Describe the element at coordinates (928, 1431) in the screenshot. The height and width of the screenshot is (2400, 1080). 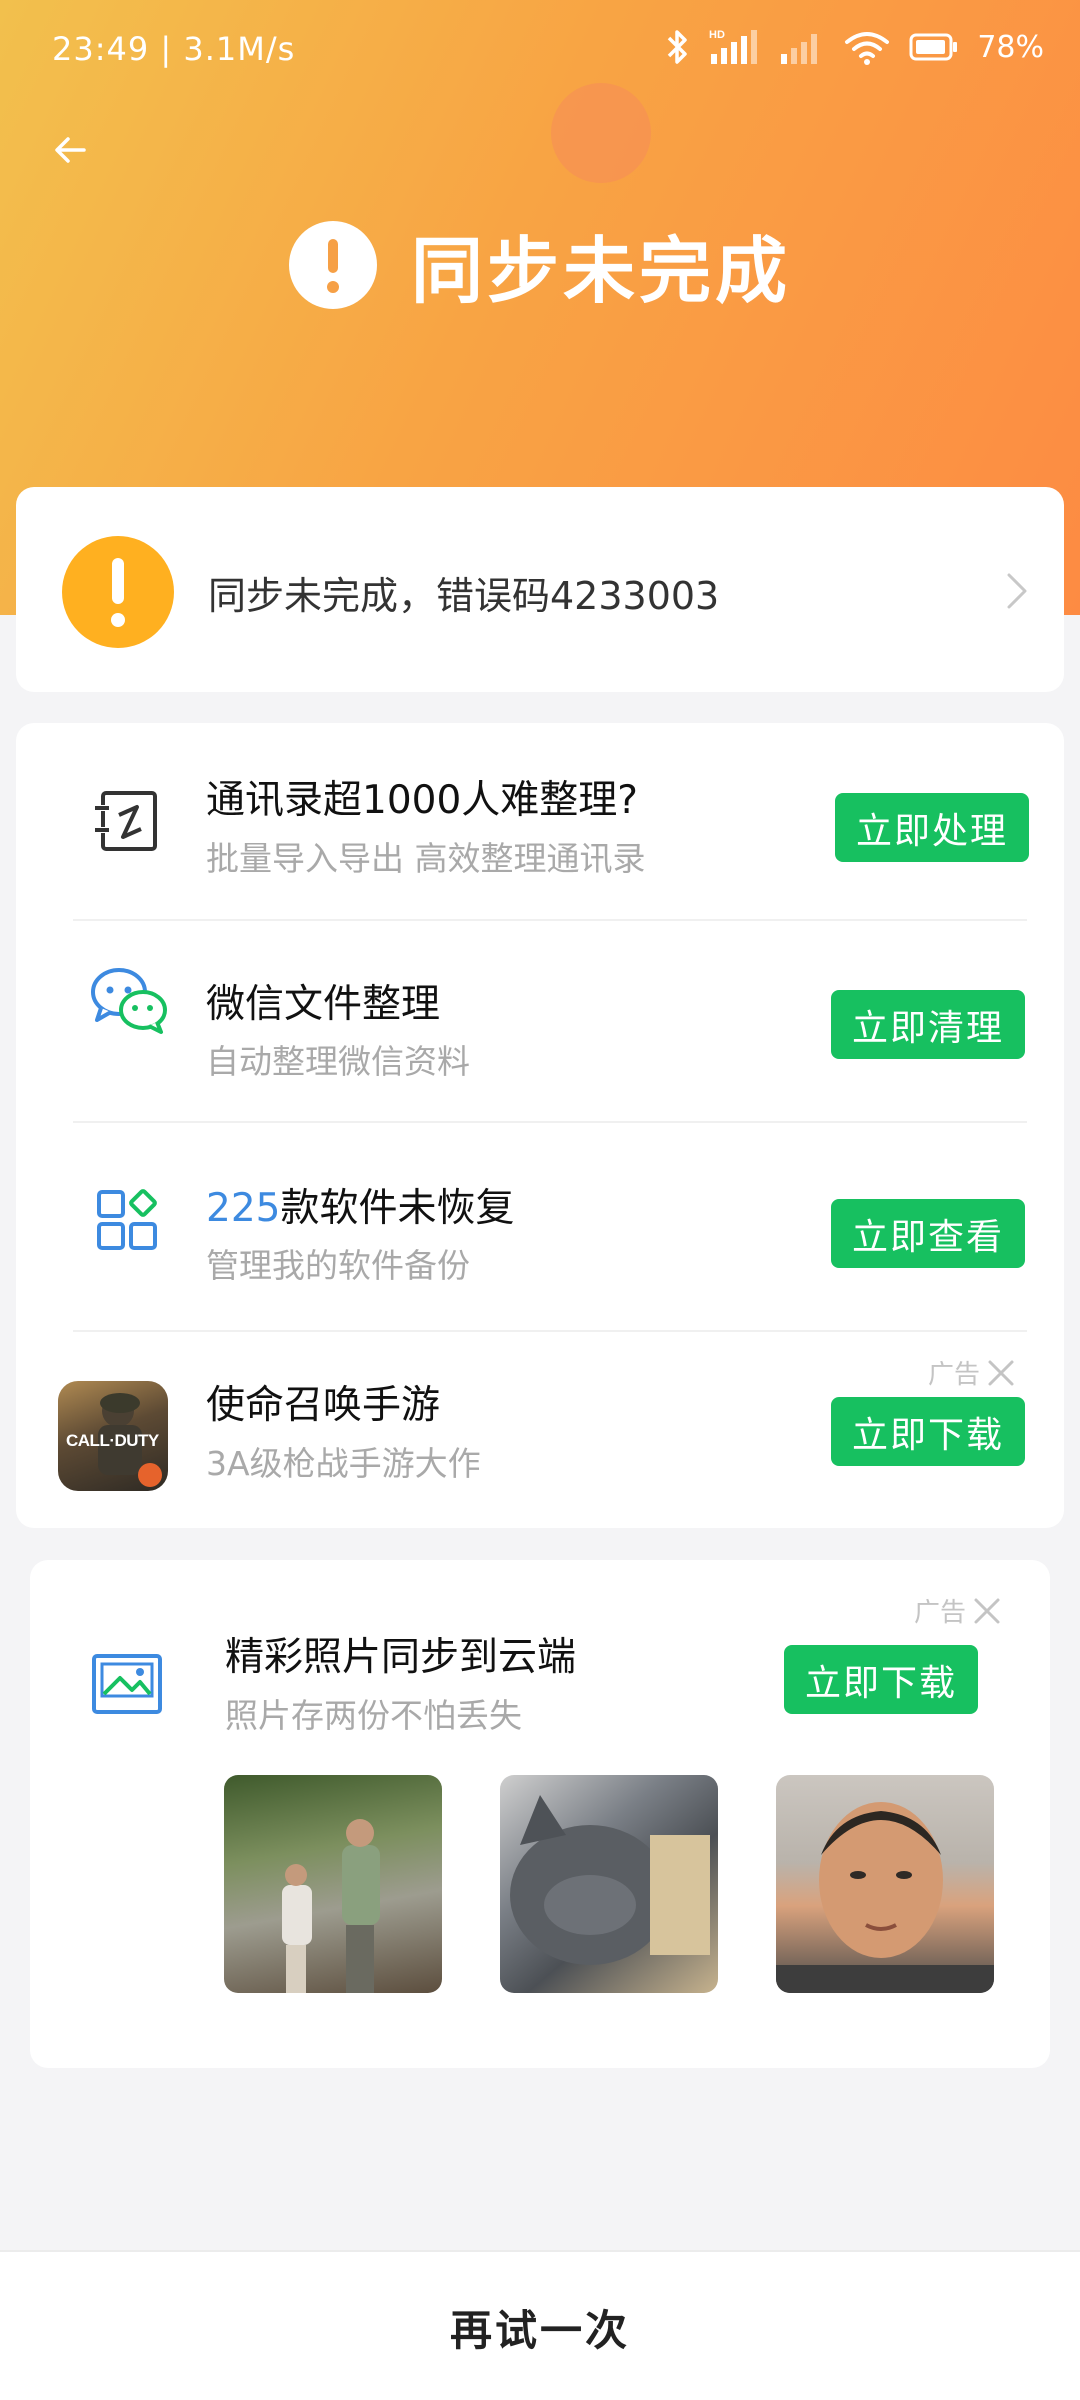
I see `download-game-button: 立即下载` at that location.